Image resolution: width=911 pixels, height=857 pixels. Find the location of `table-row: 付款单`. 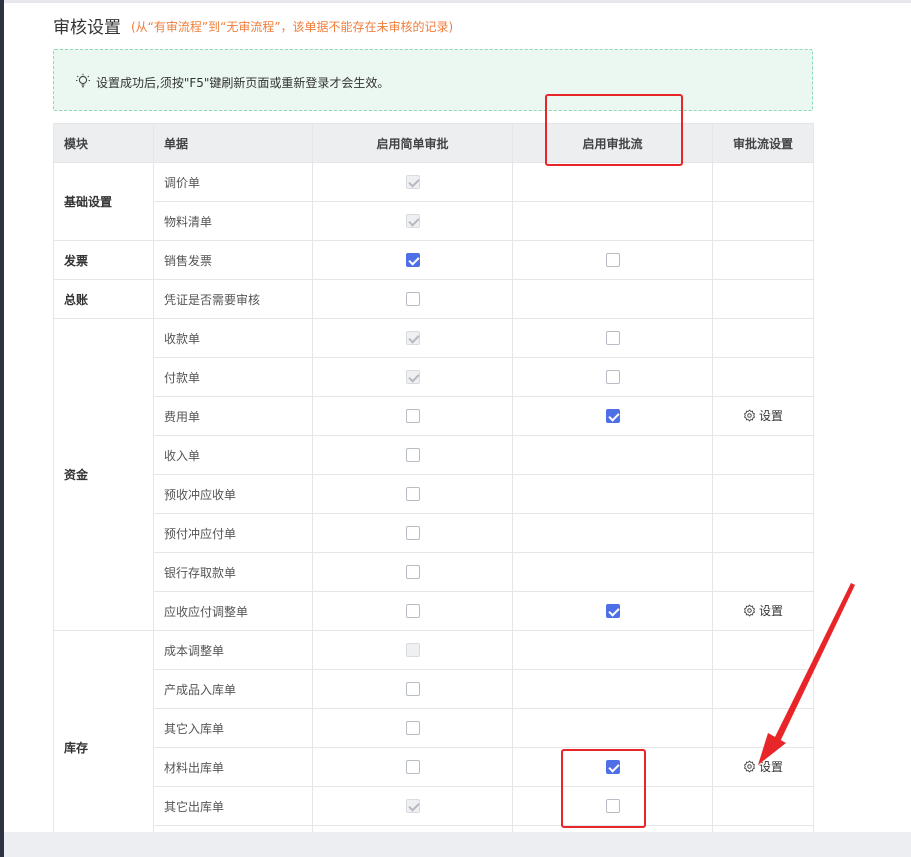

table-row: 付款单 is located at coordinates (434, 377).